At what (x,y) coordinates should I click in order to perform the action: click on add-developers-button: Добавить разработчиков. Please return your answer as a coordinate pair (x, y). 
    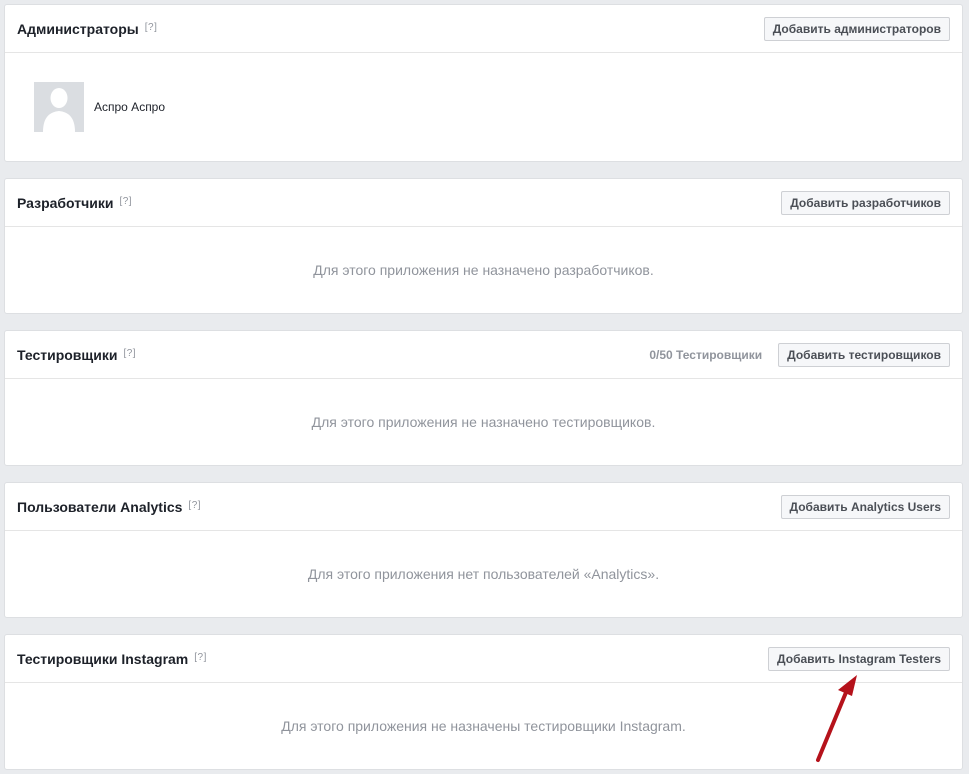
    Looking at the image, I should click on (865, 202).